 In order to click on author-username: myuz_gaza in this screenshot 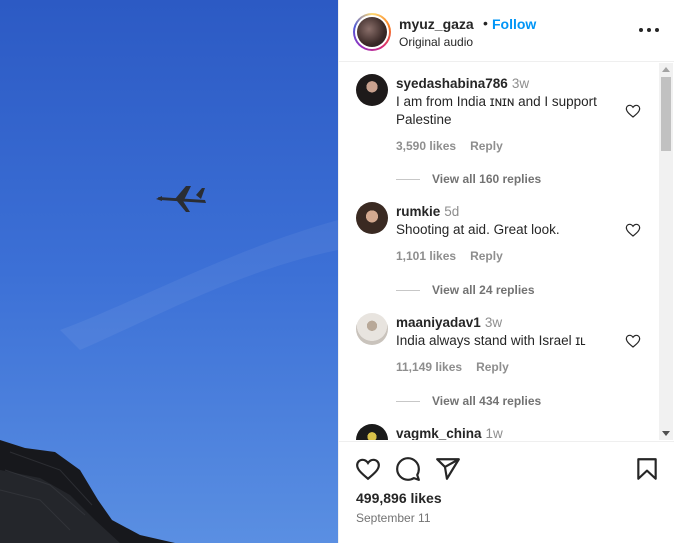, I will do `click(436, 24)`.